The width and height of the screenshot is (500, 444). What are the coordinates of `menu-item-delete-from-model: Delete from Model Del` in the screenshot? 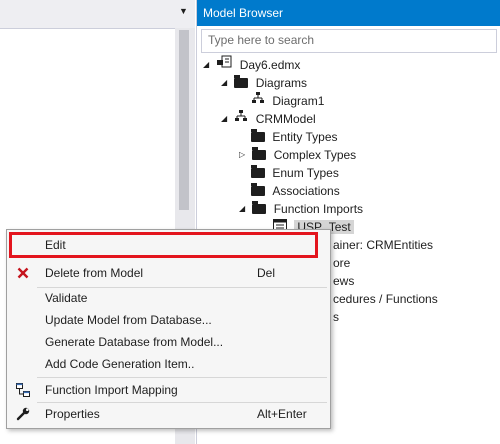 It's located at (168, 273).